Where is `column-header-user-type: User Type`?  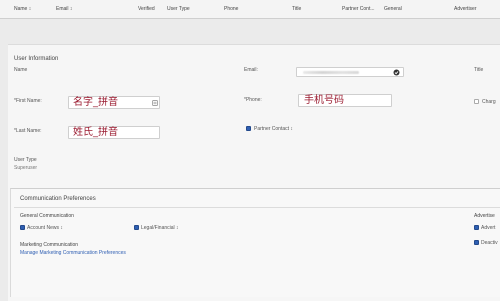
column-header-user-type: User Type is located at coordinates (178, 9).